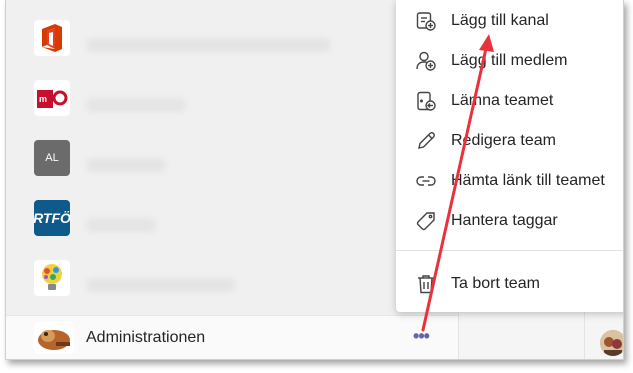 Image resolution: width=633 pixels, height=373 pixels. Describe the element at coordinates (528, 180) in the screenshot. I see `menu-item-label: Hämta länk till teamet` at that location.